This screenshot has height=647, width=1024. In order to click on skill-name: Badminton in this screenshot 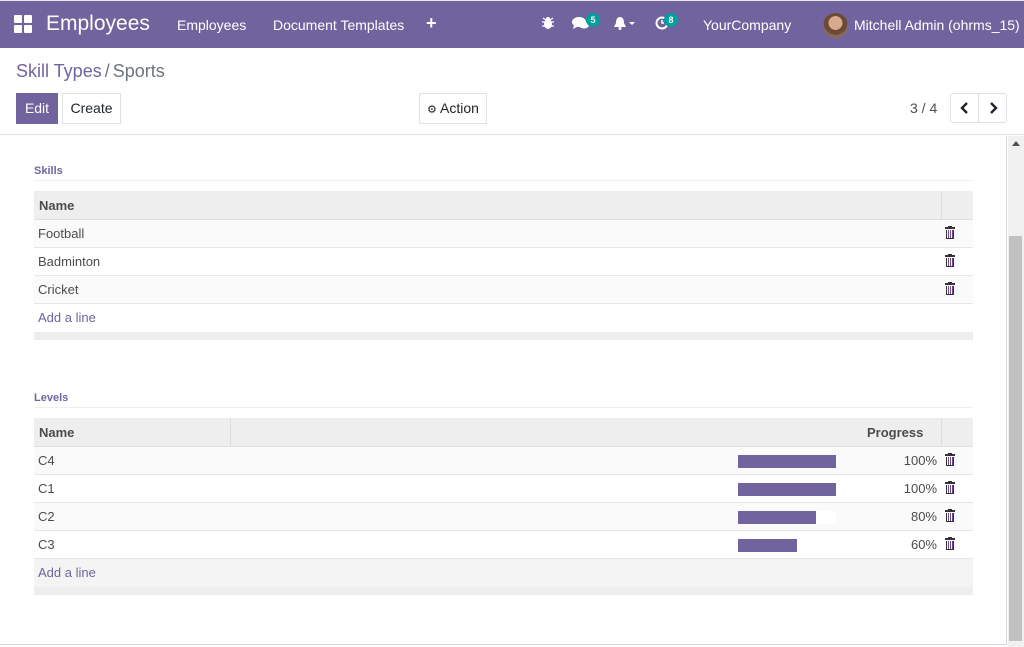, I will do `click(69, 261)`.